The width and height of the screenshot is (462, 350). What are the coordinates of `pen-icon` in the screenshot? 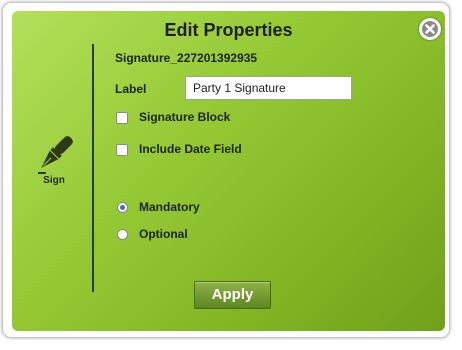 It's located at (55, 155).